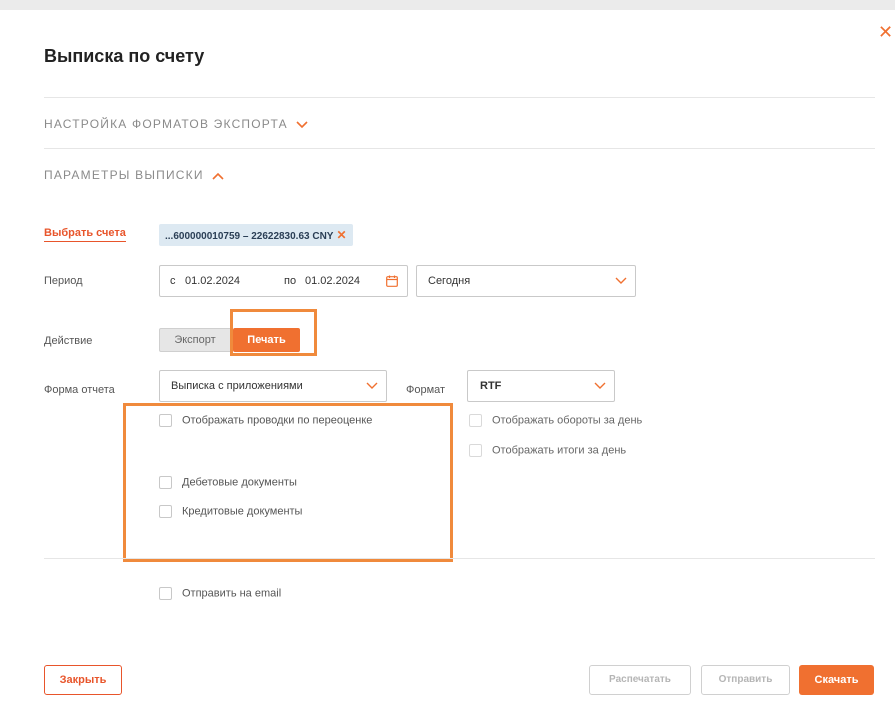 This screenshot has width=895, height=716. What do you see at coordinates (232, 593) in the screenshot?
I see `send-email-label: Отправить на email` at bounding box center [232, 593].